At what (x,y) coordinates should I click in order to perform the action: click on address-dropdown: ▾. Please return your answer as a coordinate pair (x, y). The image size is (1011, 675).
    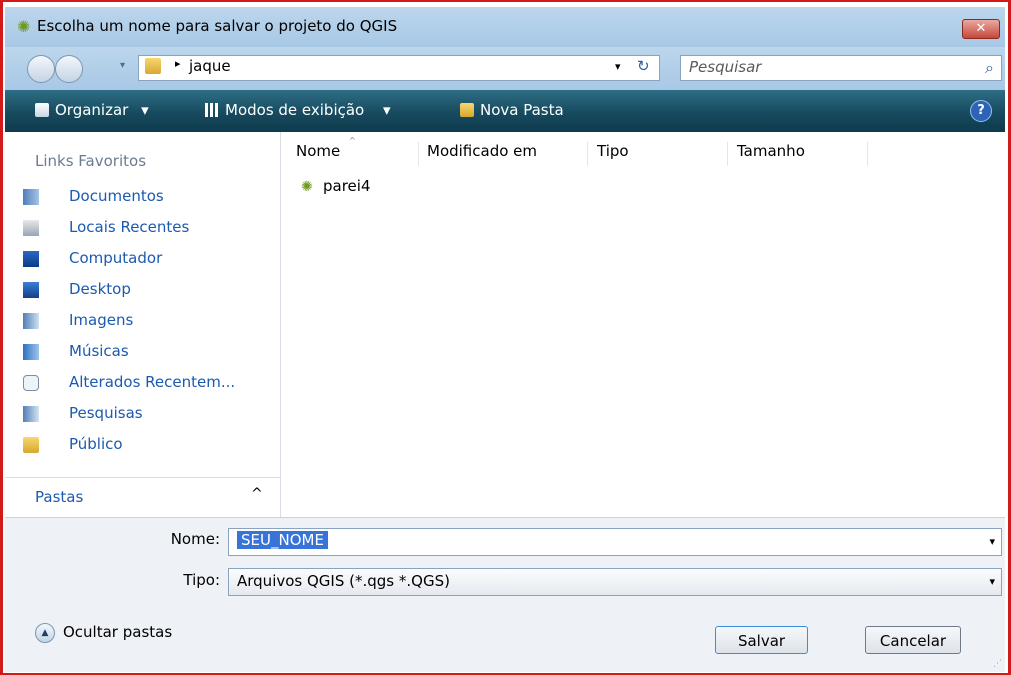
    Looking at the image, I should click on (618, 66).